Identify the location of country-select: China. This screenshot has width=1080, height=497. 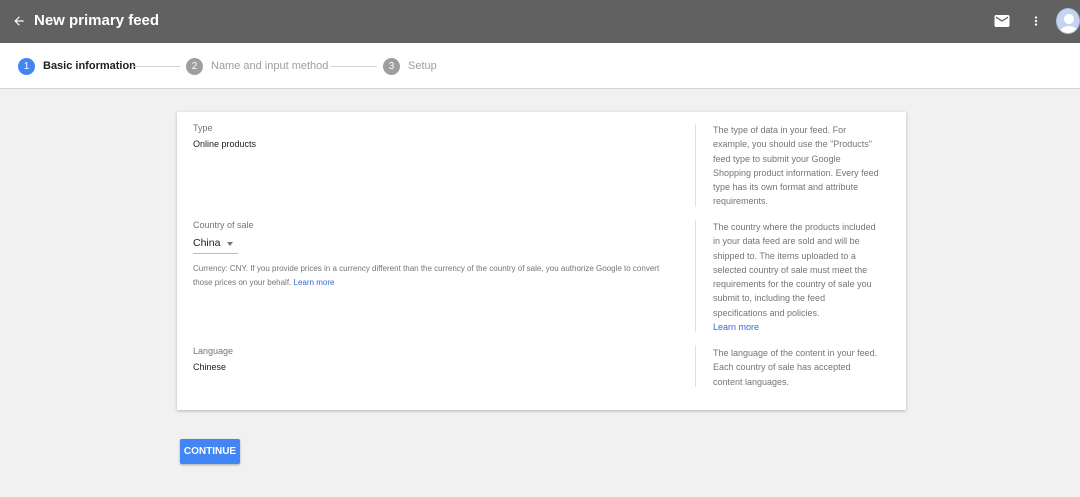
(215, 244).